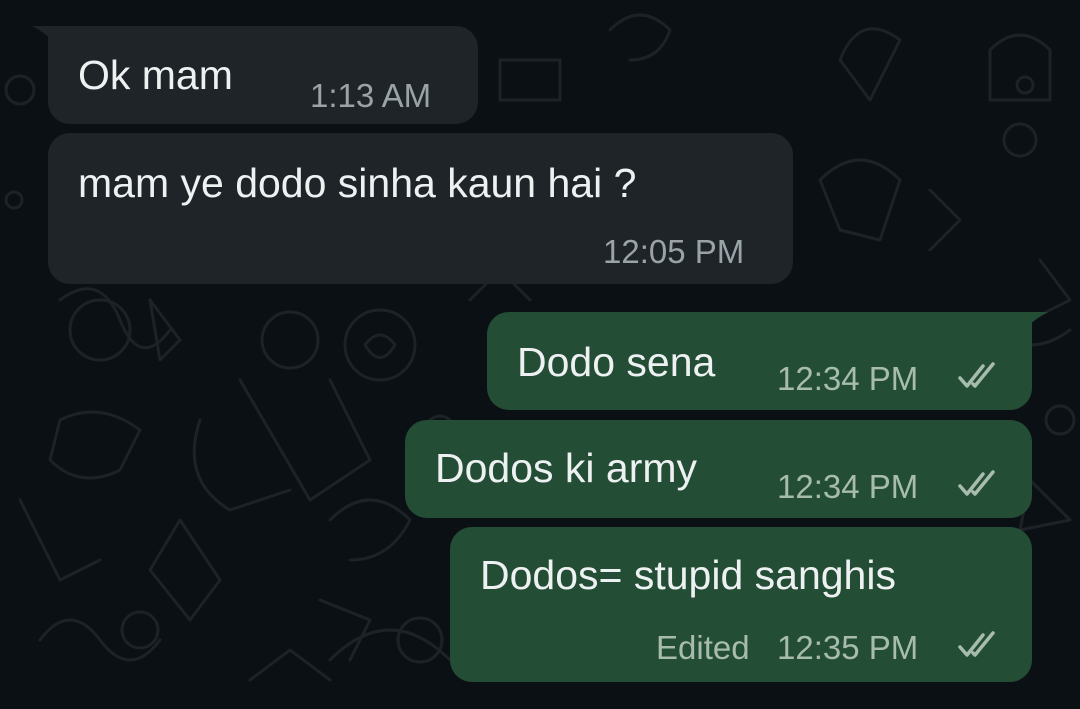 The height and width of the screenshot is (709, 1080). What do you see at coordinates (566, 468) in the screenshot?
I see `message-text: Dodos ki army` at bounding box center [566, 468].